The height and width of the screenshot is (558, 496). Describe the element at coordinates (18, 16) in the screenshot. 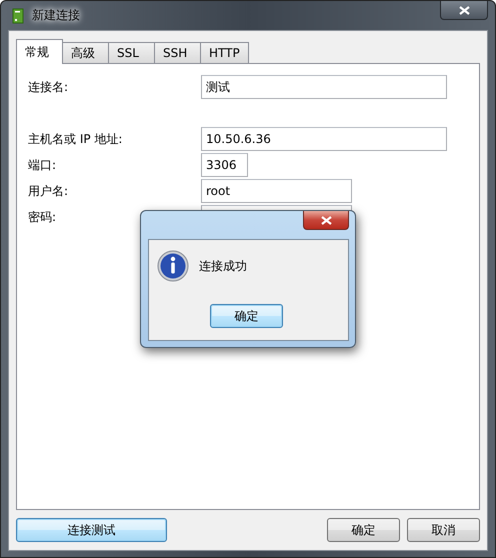

I see `app-icon` at that location.